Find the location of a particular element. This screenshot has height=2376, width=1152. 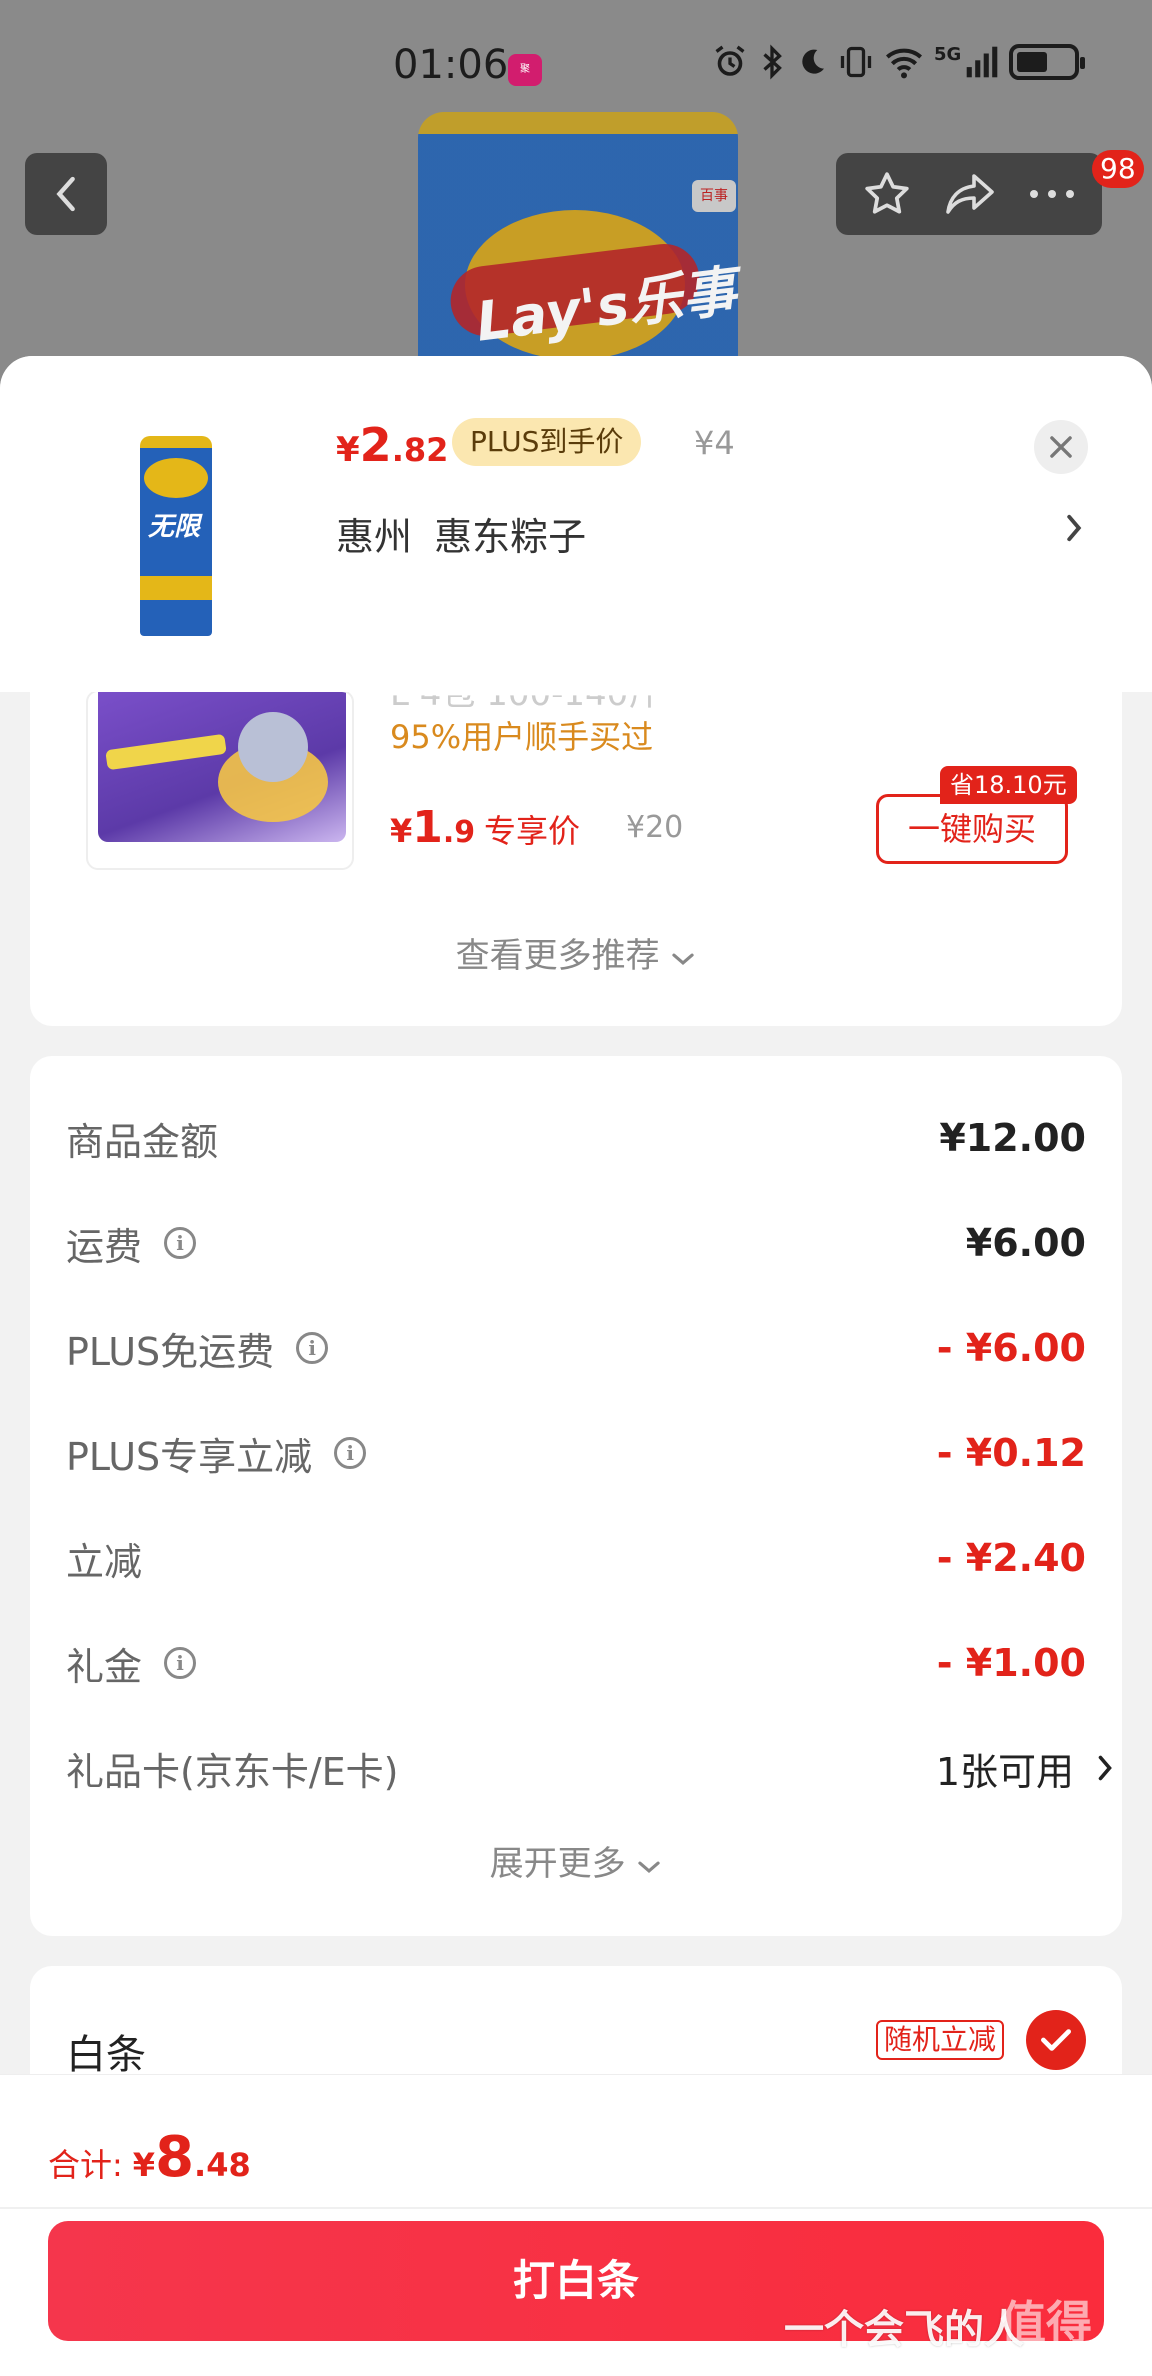

notification-app-badge: 聚 is located at coordinates (525, 70).